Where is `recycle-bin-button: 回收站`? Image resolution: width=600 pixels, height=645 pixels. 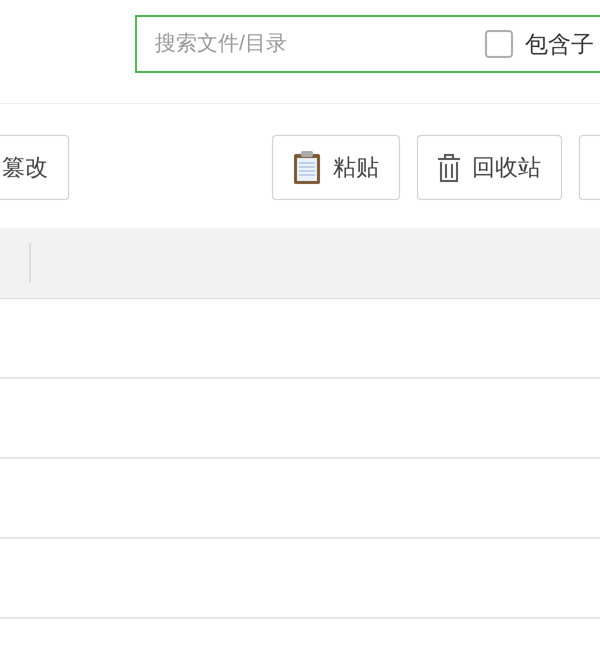
recycle-bin-button: 回收站 is located at coordinates (489, 167).